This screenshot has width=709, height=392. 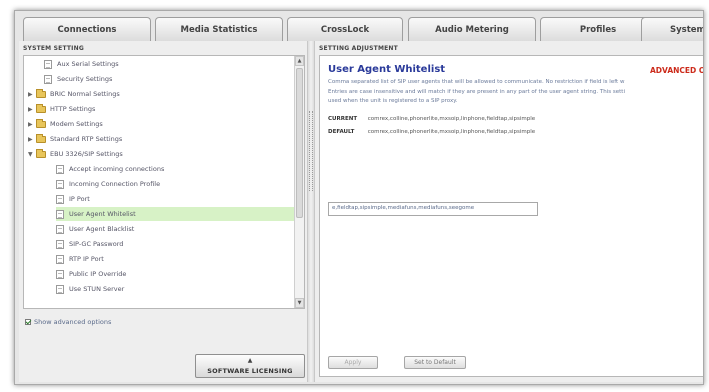 What do you see at coordinates (341, 132) in the screenshot?
I see `default-label: DEFAULT` at bounding box center [341, 132].